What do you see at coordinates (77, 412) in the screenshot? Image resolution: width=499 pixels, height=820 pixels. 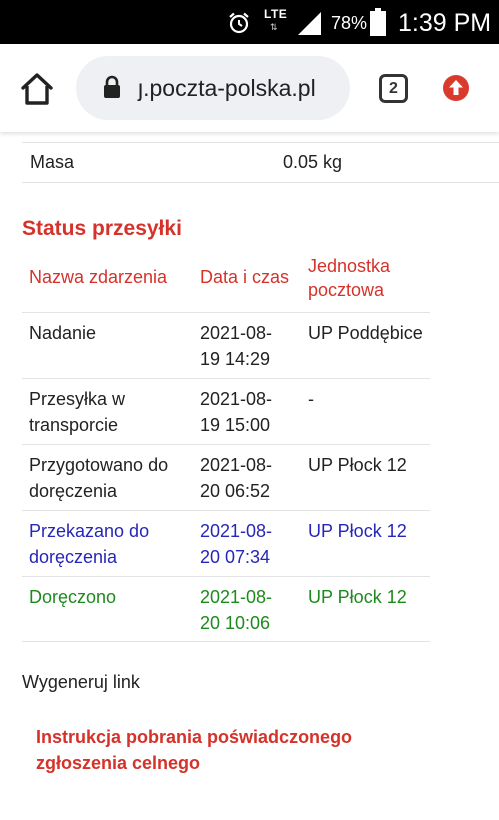 I see `event-name: Przesyłka w transporcie` at bounding box center [77, 412].